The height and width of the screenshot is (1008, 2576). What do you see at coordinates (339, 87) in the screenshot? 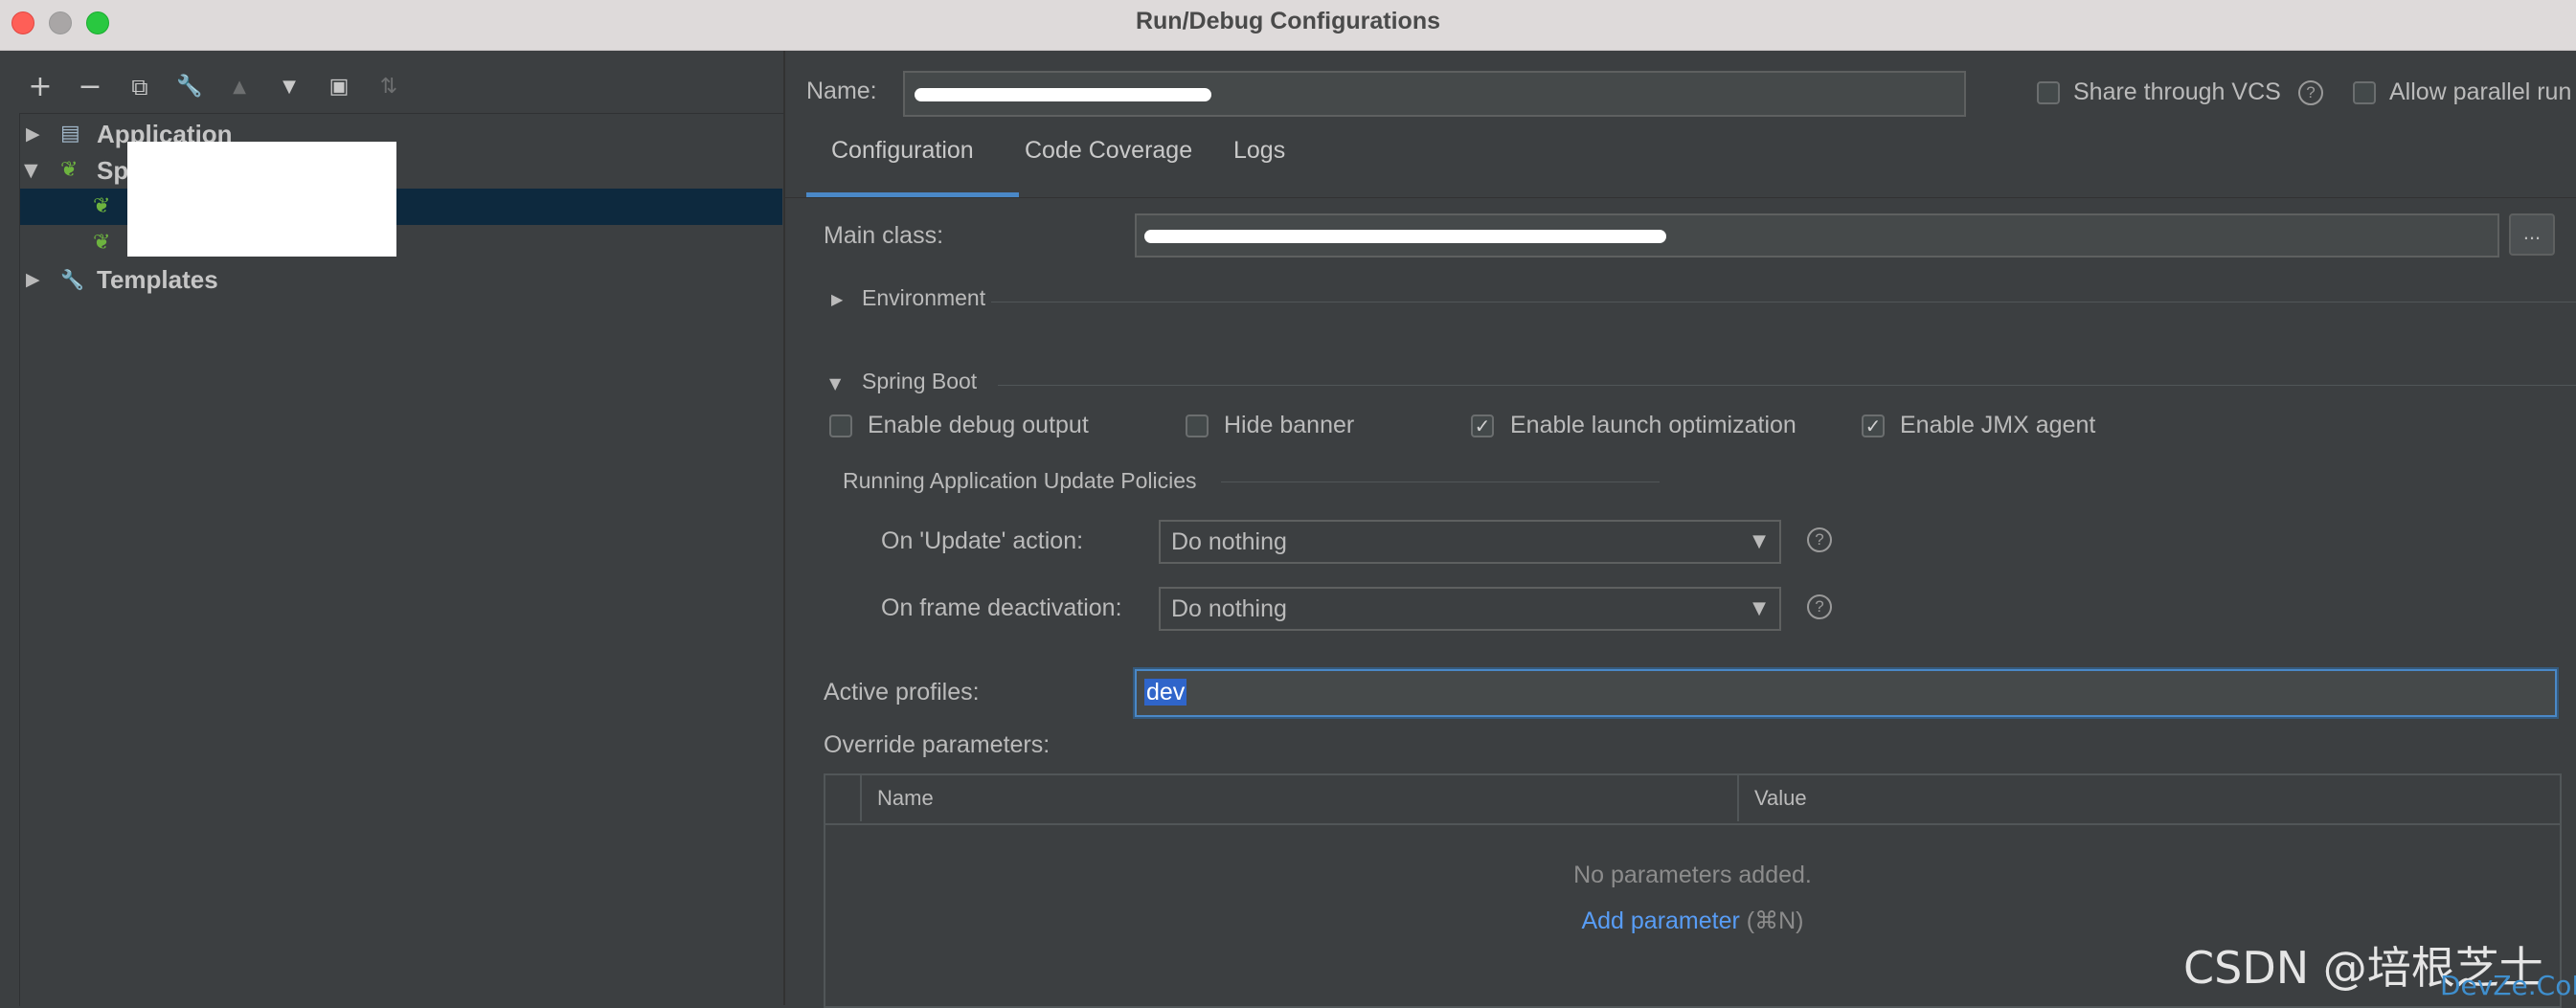
I see `new-folder-icon: ▣` at bounding box center [339, 87].